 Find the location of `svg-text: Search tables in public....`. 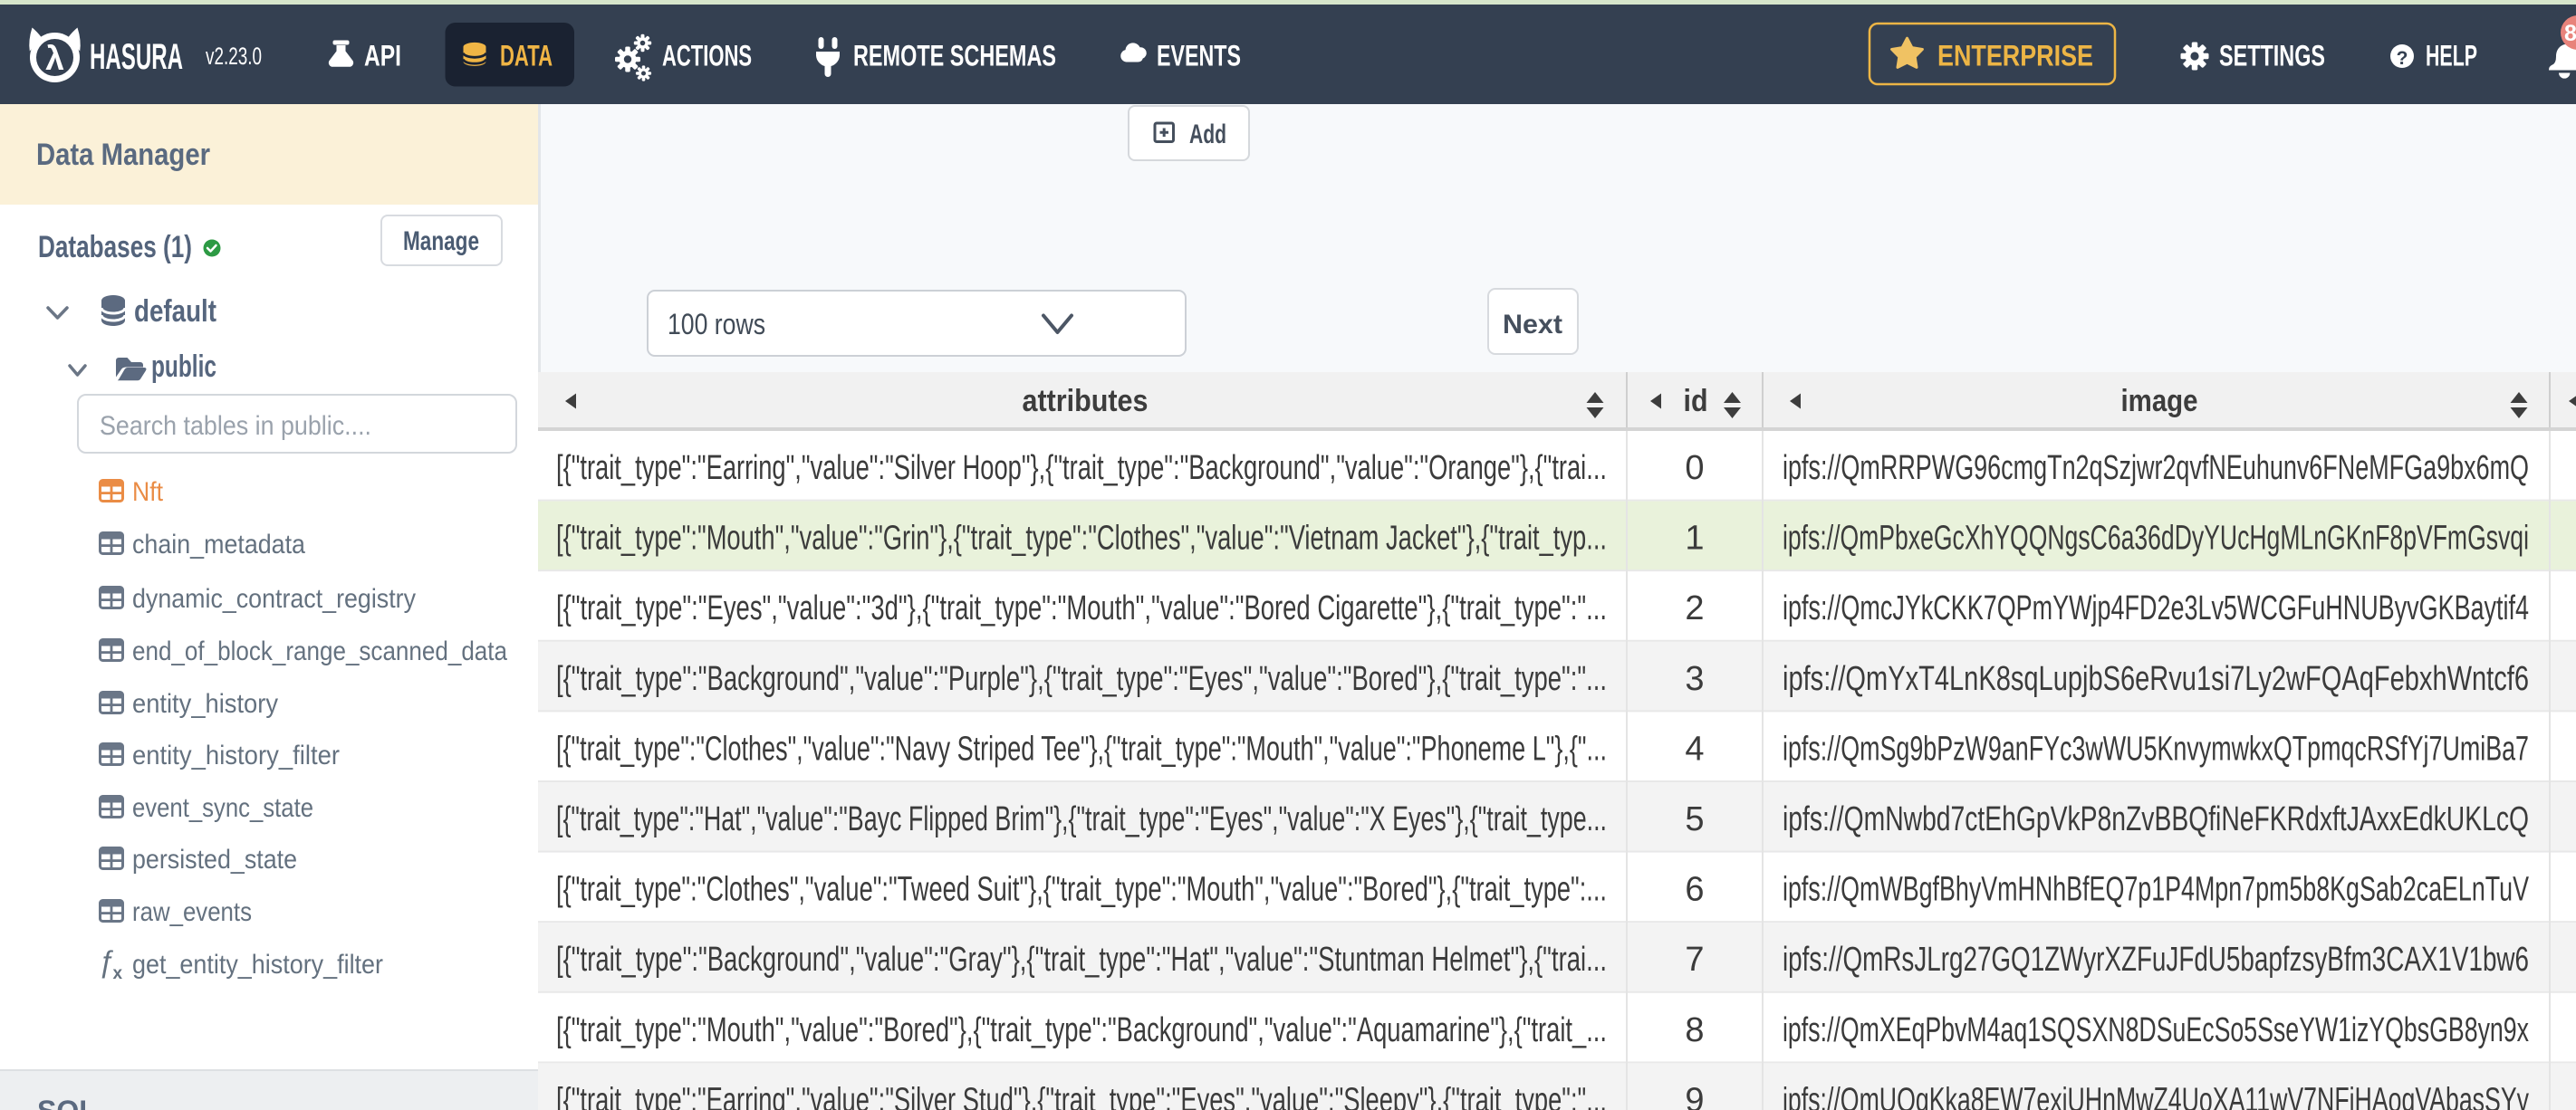

svg-text: Search tables in public.... is located at coordinates (235, 426).